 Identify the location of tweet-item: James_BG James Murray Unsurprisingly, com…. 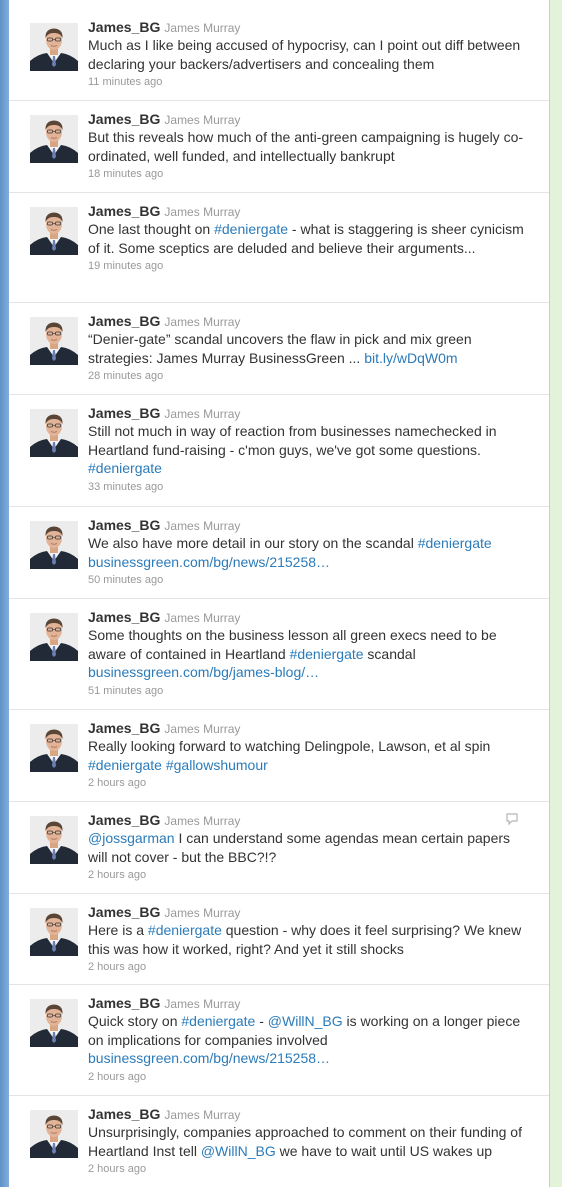
(279, 1141).